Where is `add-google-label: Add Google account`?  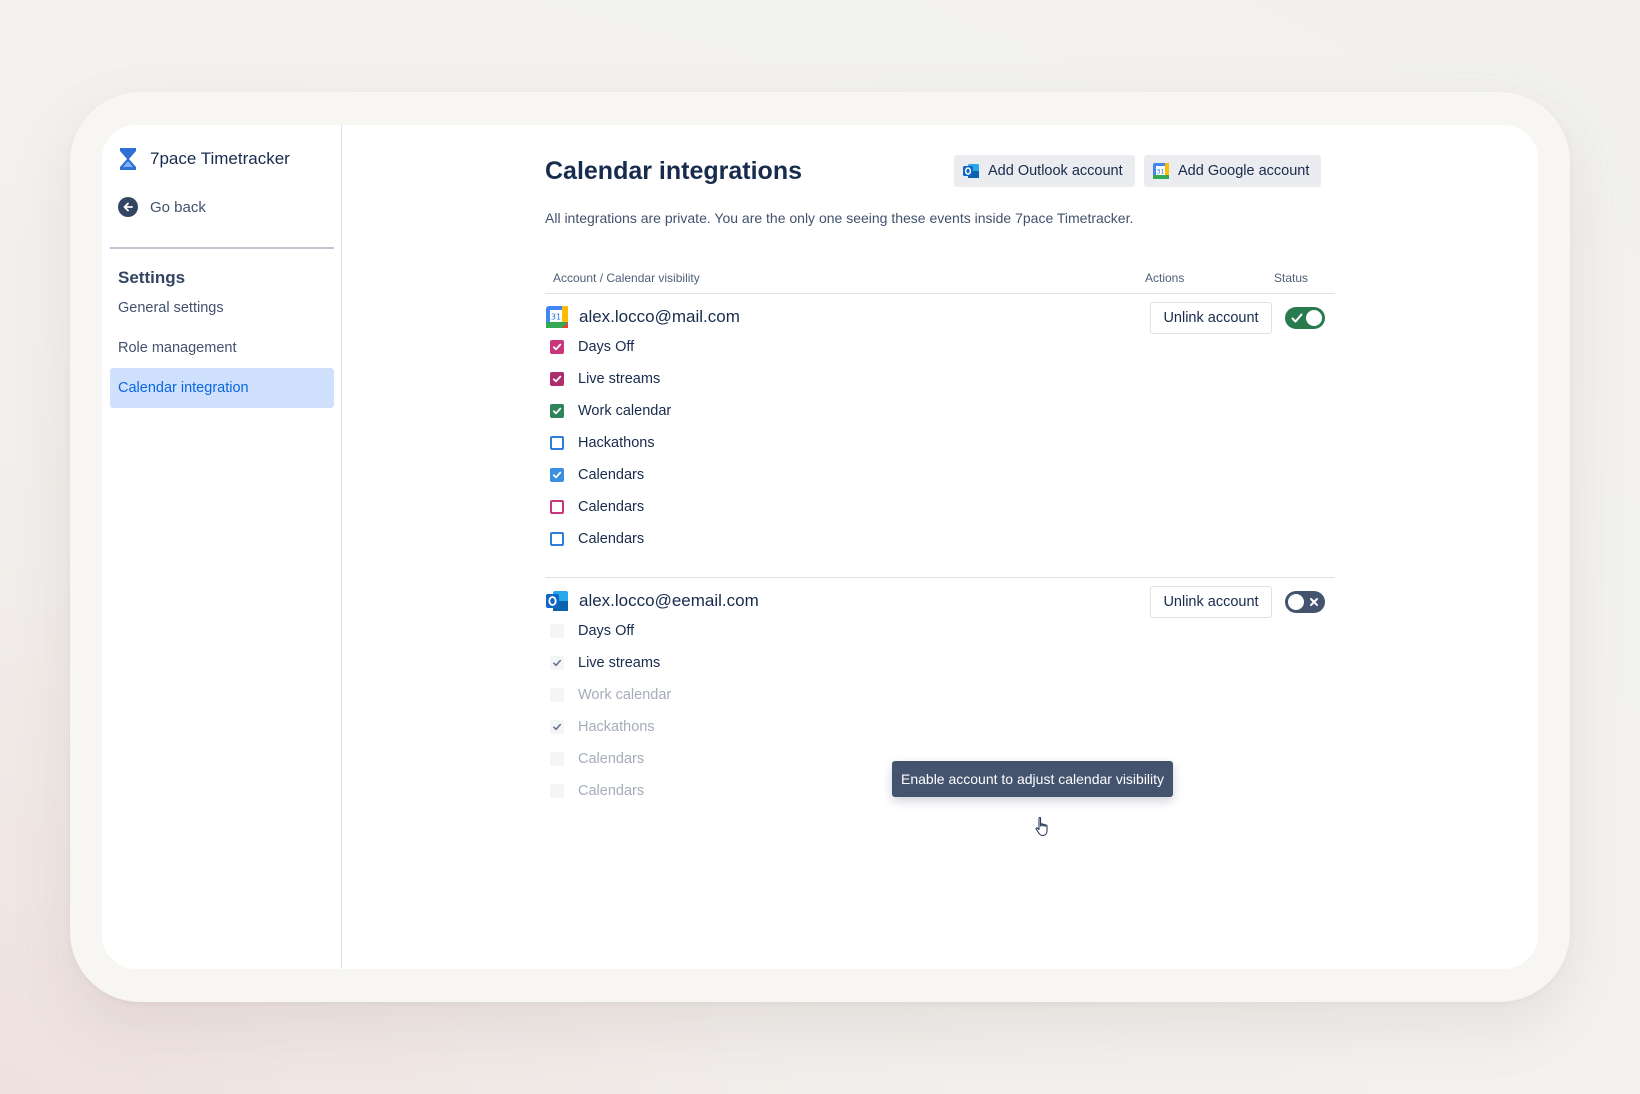 add-google-label: Add Google account is located at coordinates (1244, 171).